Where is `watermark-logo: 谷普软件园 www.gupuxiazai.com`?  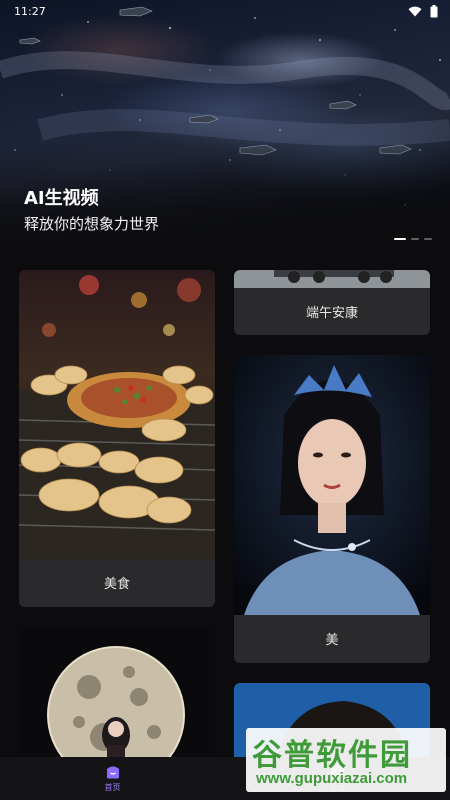
watermark-logo: 谷普软件园 www.gupuxiazai.com is located at coordinates (346, 760).